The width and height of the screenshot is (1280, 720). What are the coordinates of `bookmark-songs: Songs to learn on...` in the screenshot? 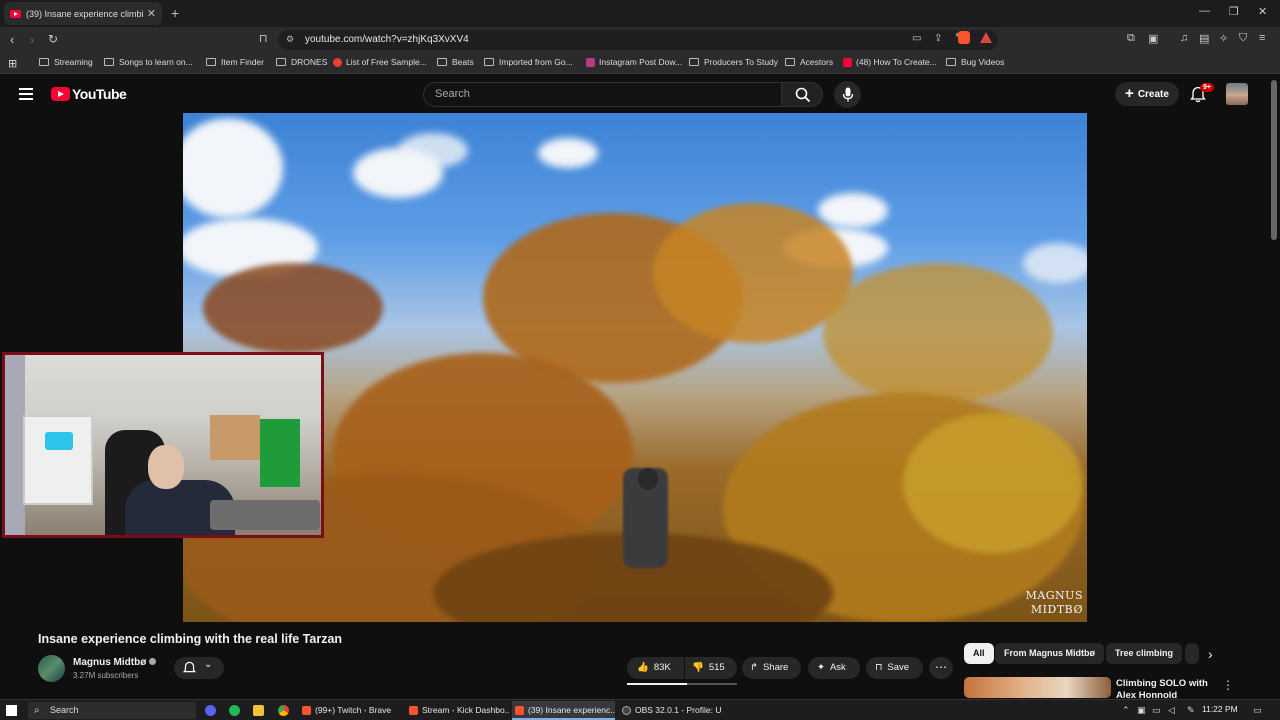 It's located at (148, 62).